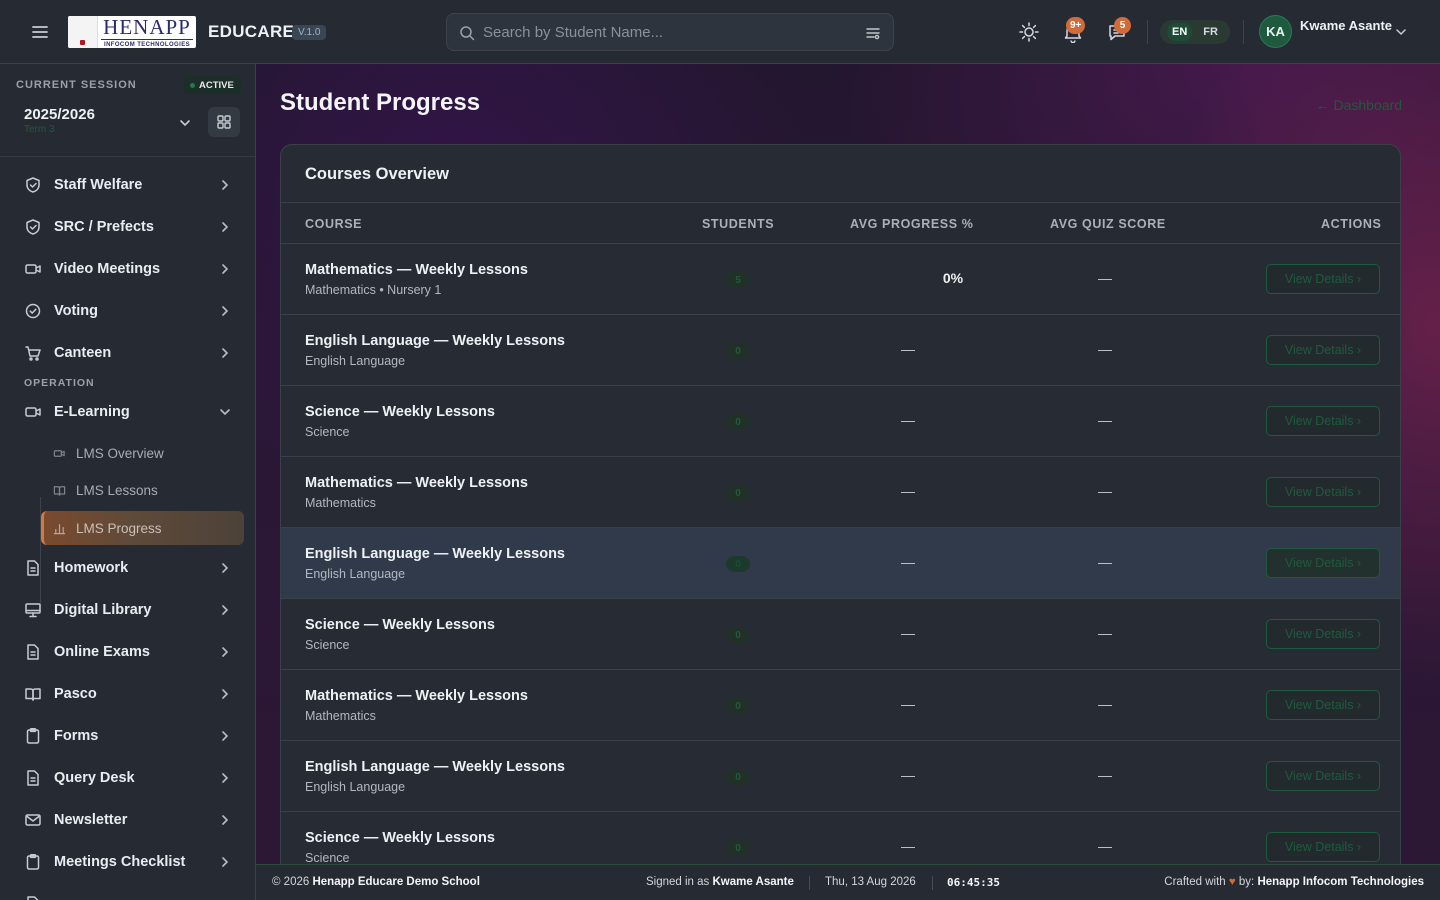  What do you see at coordinates (130, 269) in the screenshot?
I see `sidebar-item-video-meetings: Video Meetings` at bounding box center [130, 269].